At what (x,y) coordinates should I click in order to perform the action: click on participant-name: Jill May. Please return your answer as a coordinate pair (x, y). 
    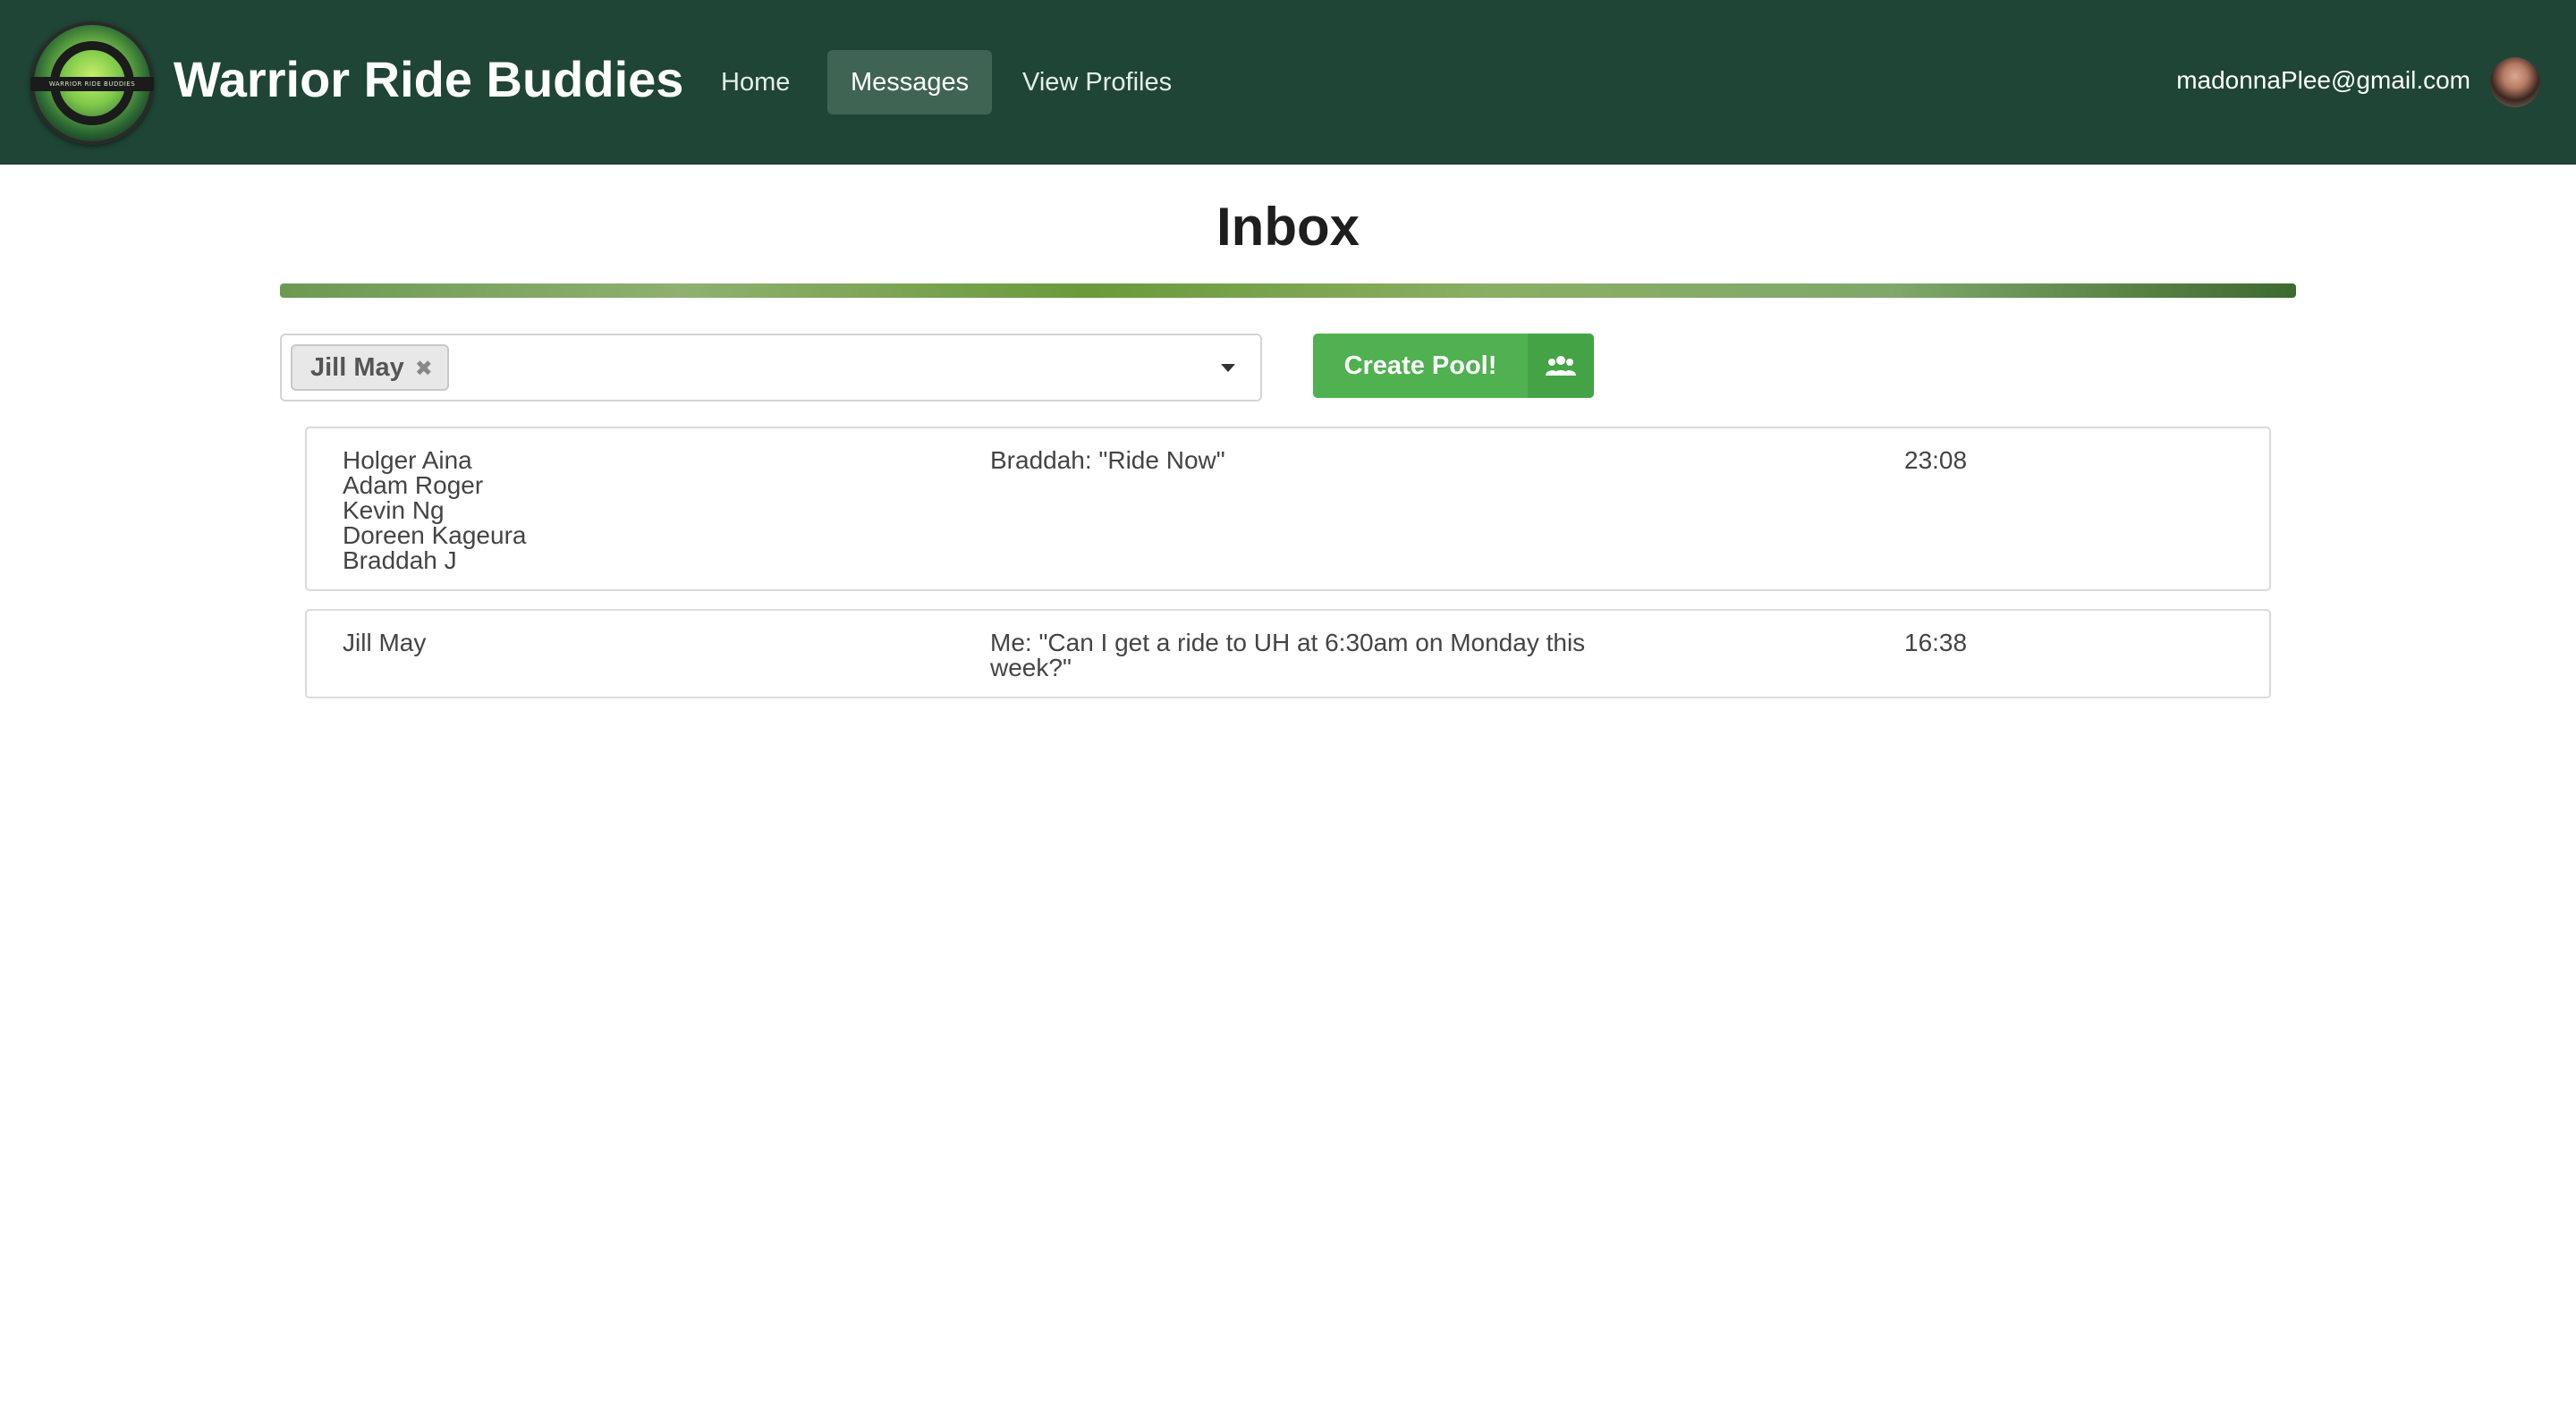
    Looking at the image, I should click on (385, 643).